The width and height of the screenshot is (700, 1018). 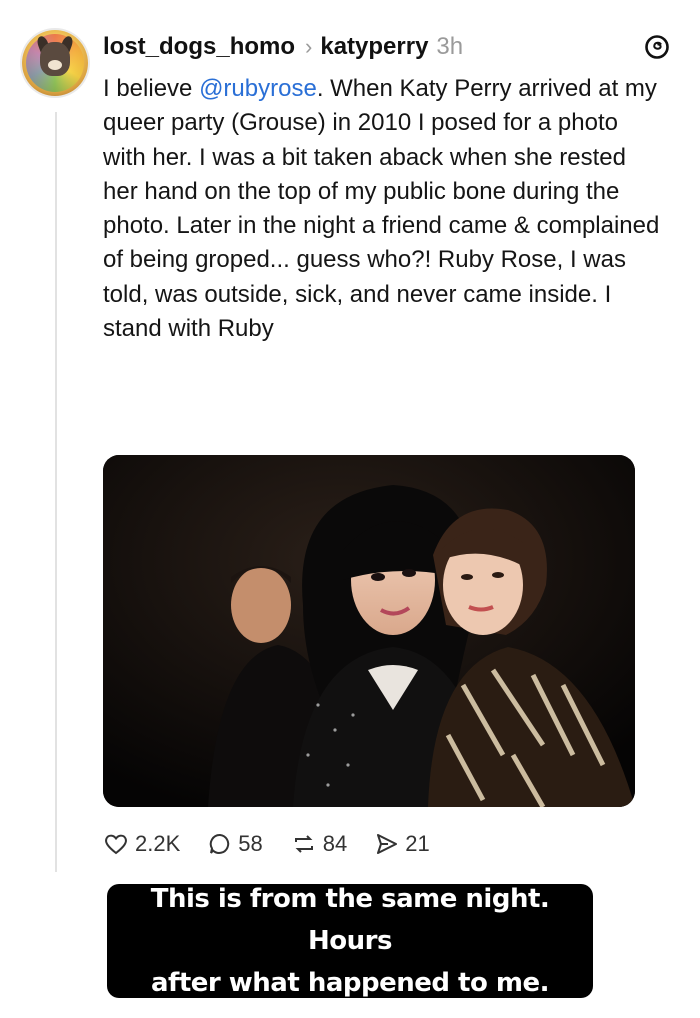 I want to click on reply-to-username-link: katyperry, so click(x=374, y=47).